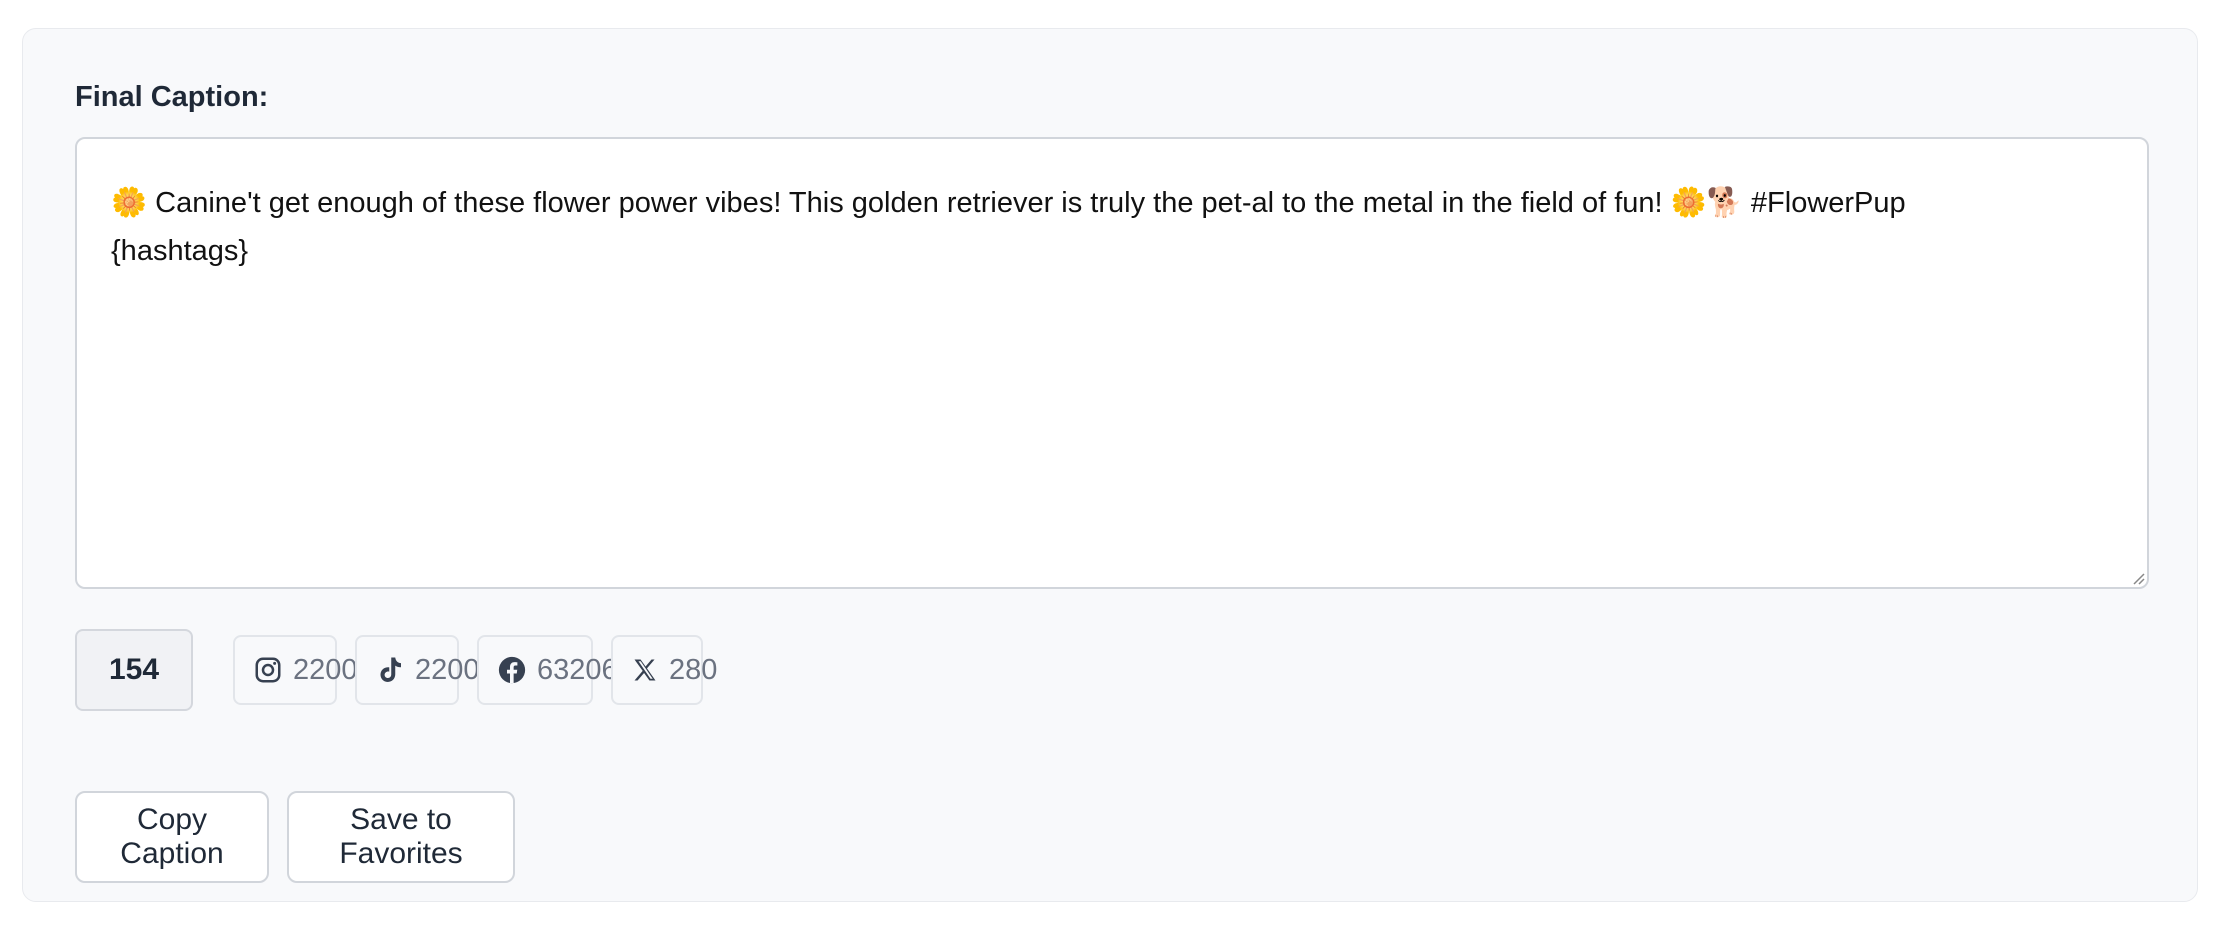 The width and height of the screenshot is (2230, 928). Describe the element at coordinates (577, 669) in the screenshot. I see `facebook-limit-value: 63206` at that location.